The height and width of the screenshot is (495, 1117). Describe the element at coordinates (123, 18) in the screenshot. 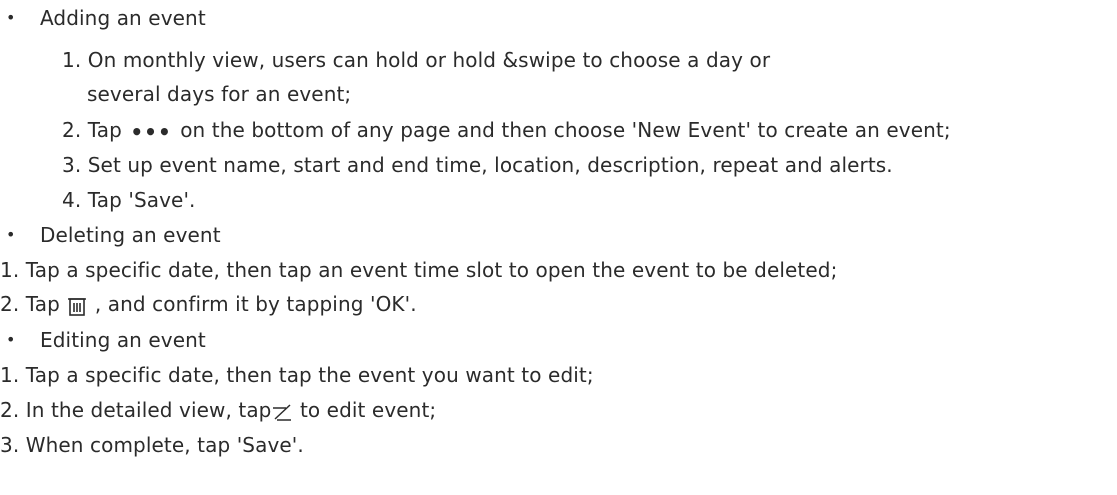

I see `section-title: Adding an event` at that location.